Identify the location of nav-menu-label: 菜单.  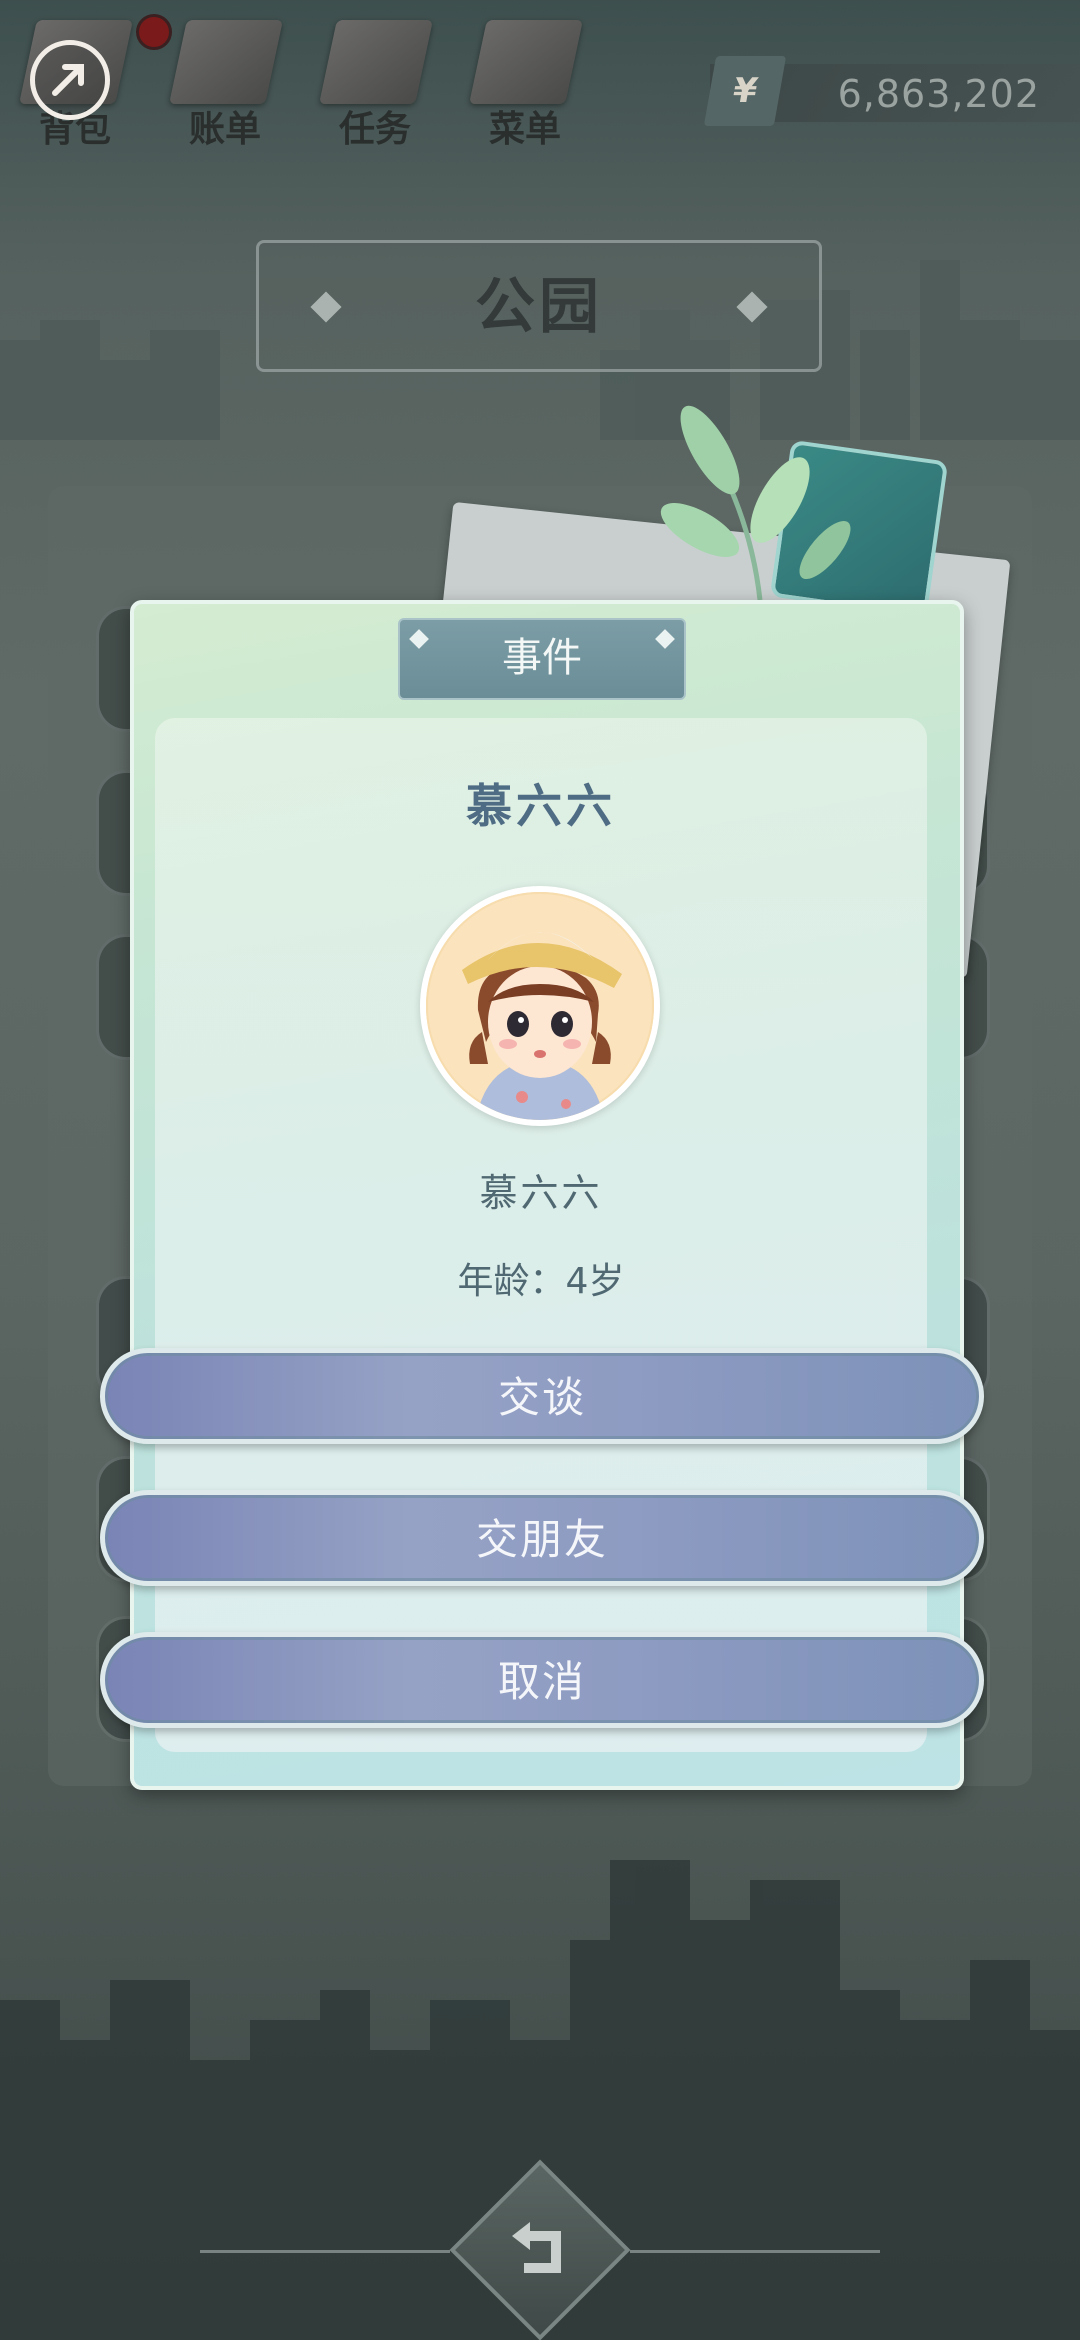
(524, 129).